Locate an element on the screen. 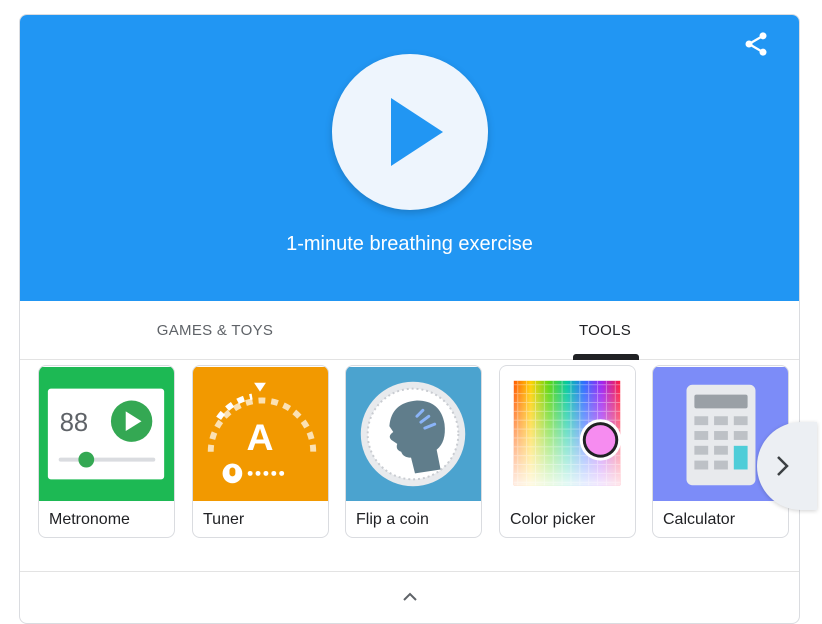 This screenshot has width=822, height=624. coin-icon is located at coordinates (413, 434).